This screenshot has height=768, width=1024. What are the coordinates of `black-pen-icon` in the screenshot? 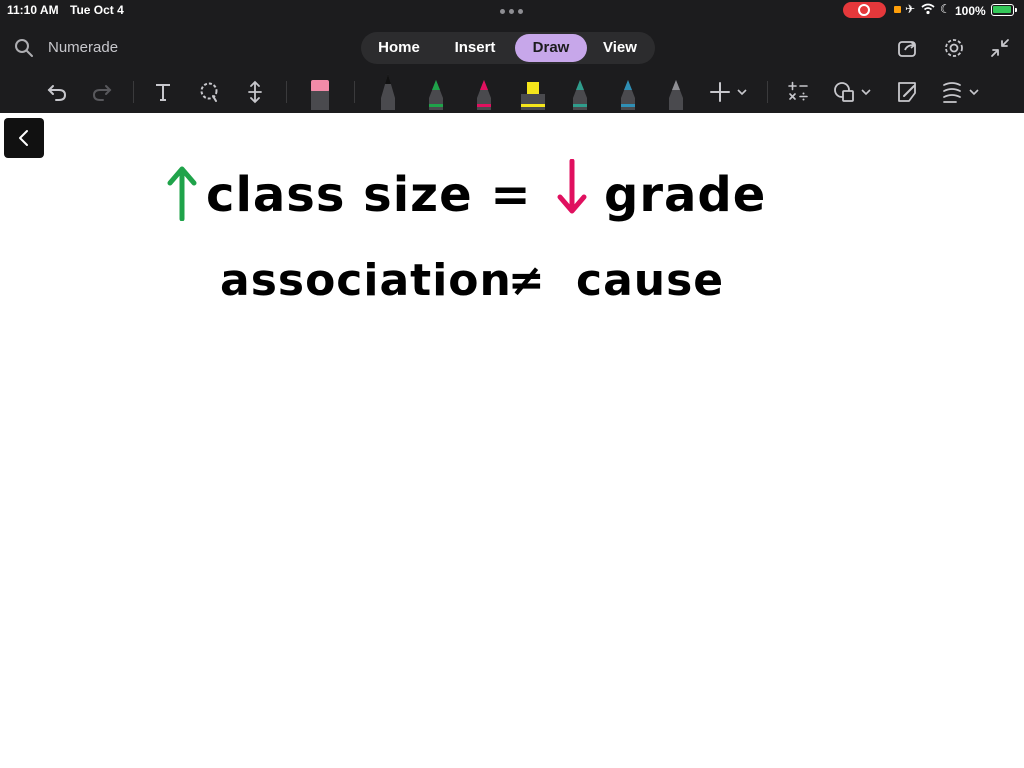 It's located at (388, 92).